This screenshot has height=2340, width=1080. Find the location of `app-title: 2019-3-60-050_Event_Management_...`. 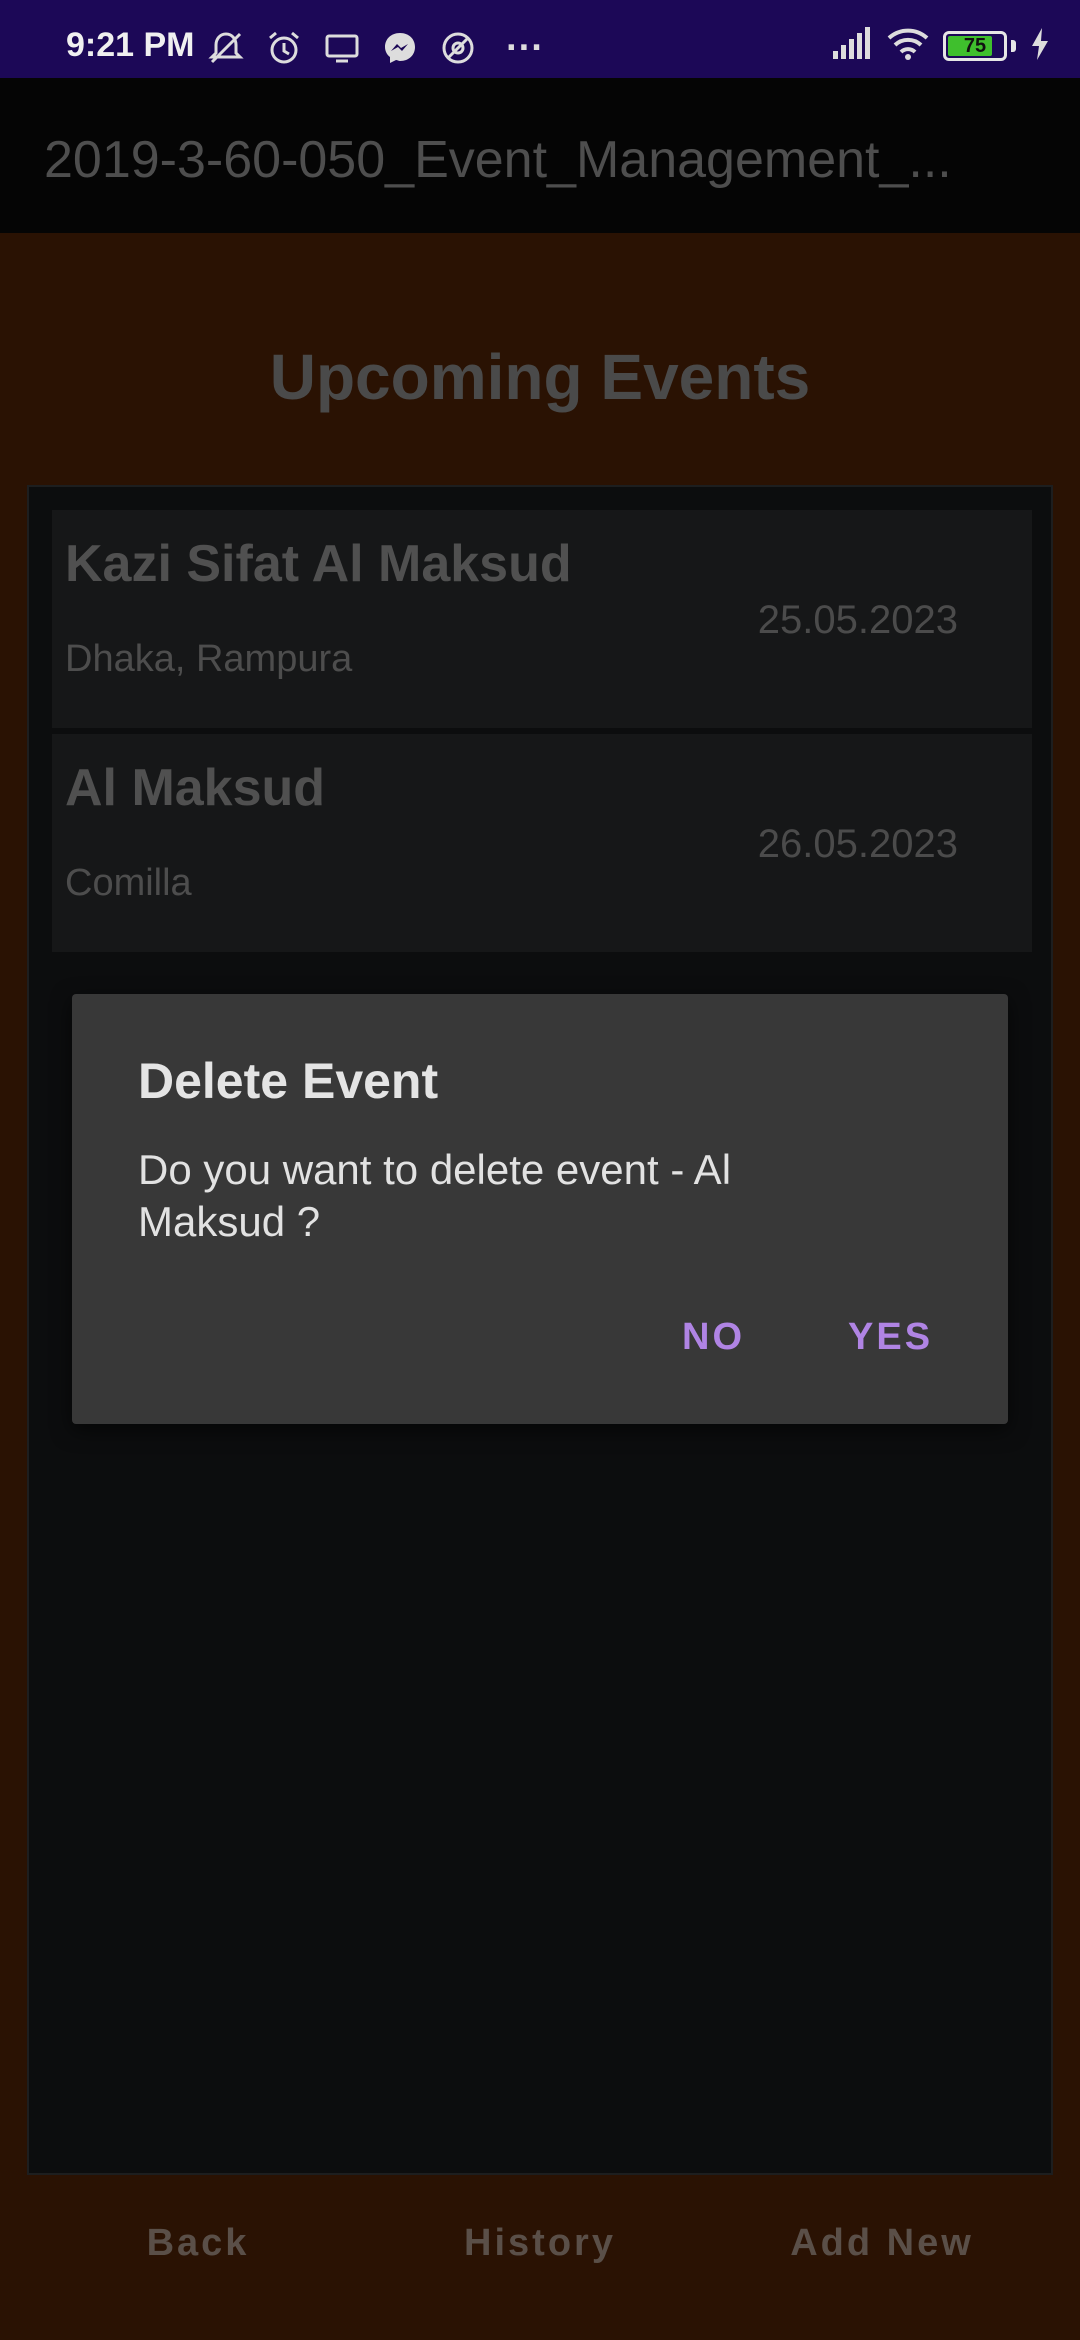

app-title: 2019-3-60-050_Event_Management_... is located at coordinates (498, 160).